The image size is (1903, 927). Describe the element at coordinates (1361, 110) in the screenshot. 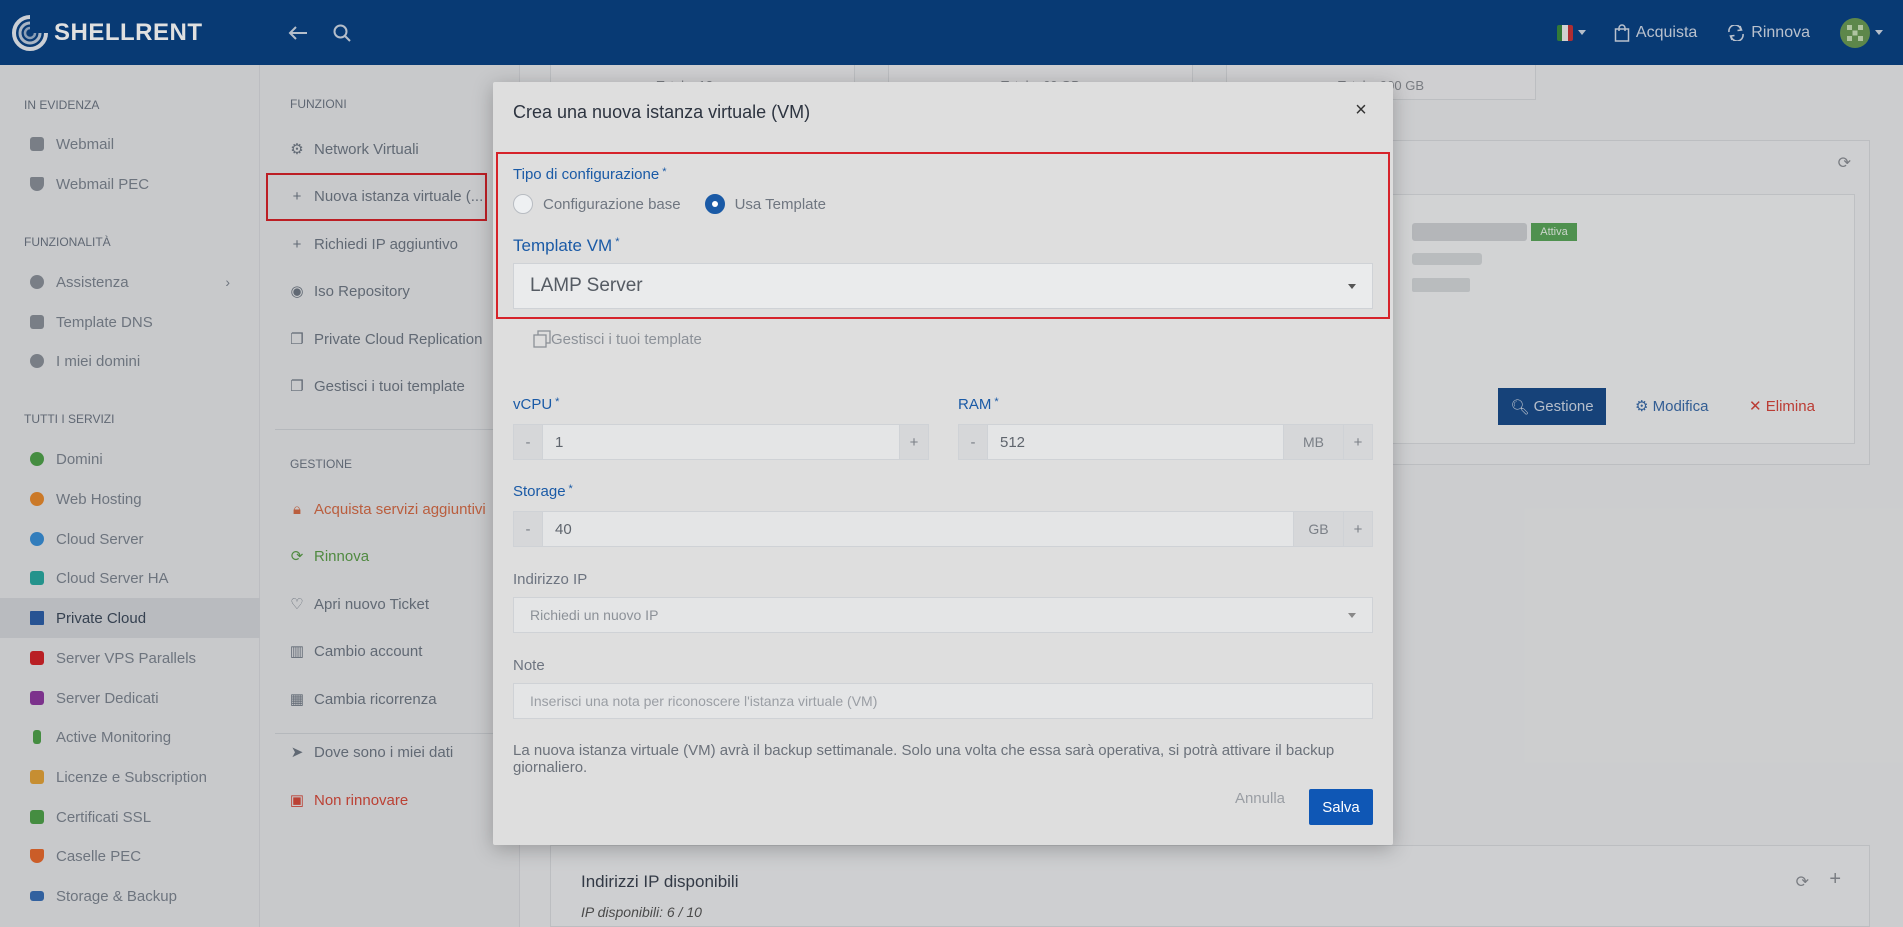

I see `close-icon: ×` at that location.